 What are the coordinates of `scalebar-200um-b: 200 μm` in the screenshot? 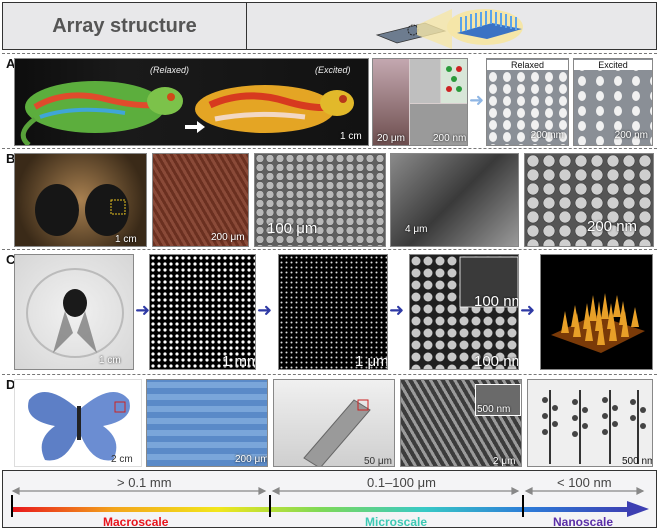 It's located at (228, 237).